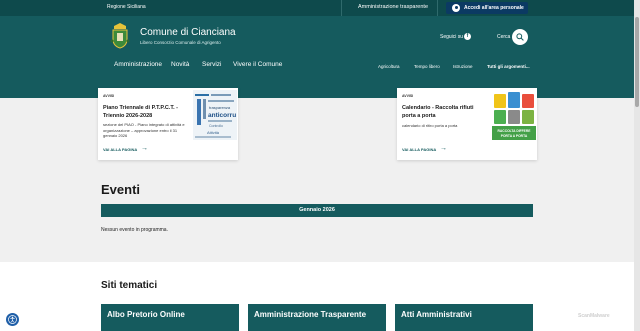 This screenshot has height=331, width=640. Describe the element at coordinates (212, 64) in the screenshot. I see `nav-servizi: Servizi` at that location.